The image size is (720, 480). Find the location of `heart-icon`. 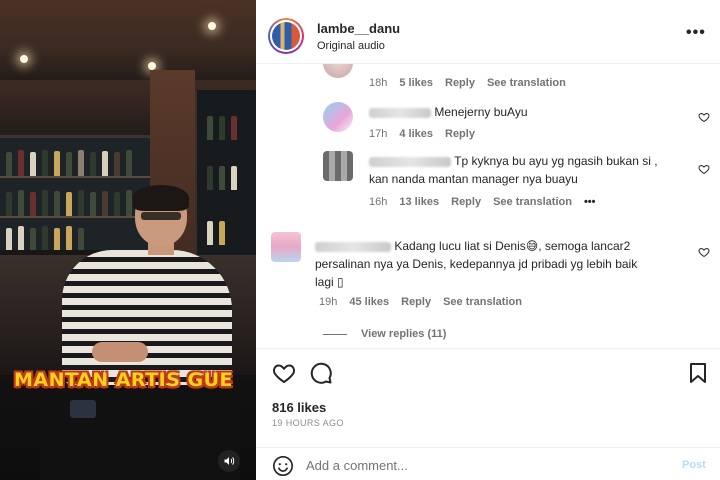

heart-icon is located at coordinates (284, 373).